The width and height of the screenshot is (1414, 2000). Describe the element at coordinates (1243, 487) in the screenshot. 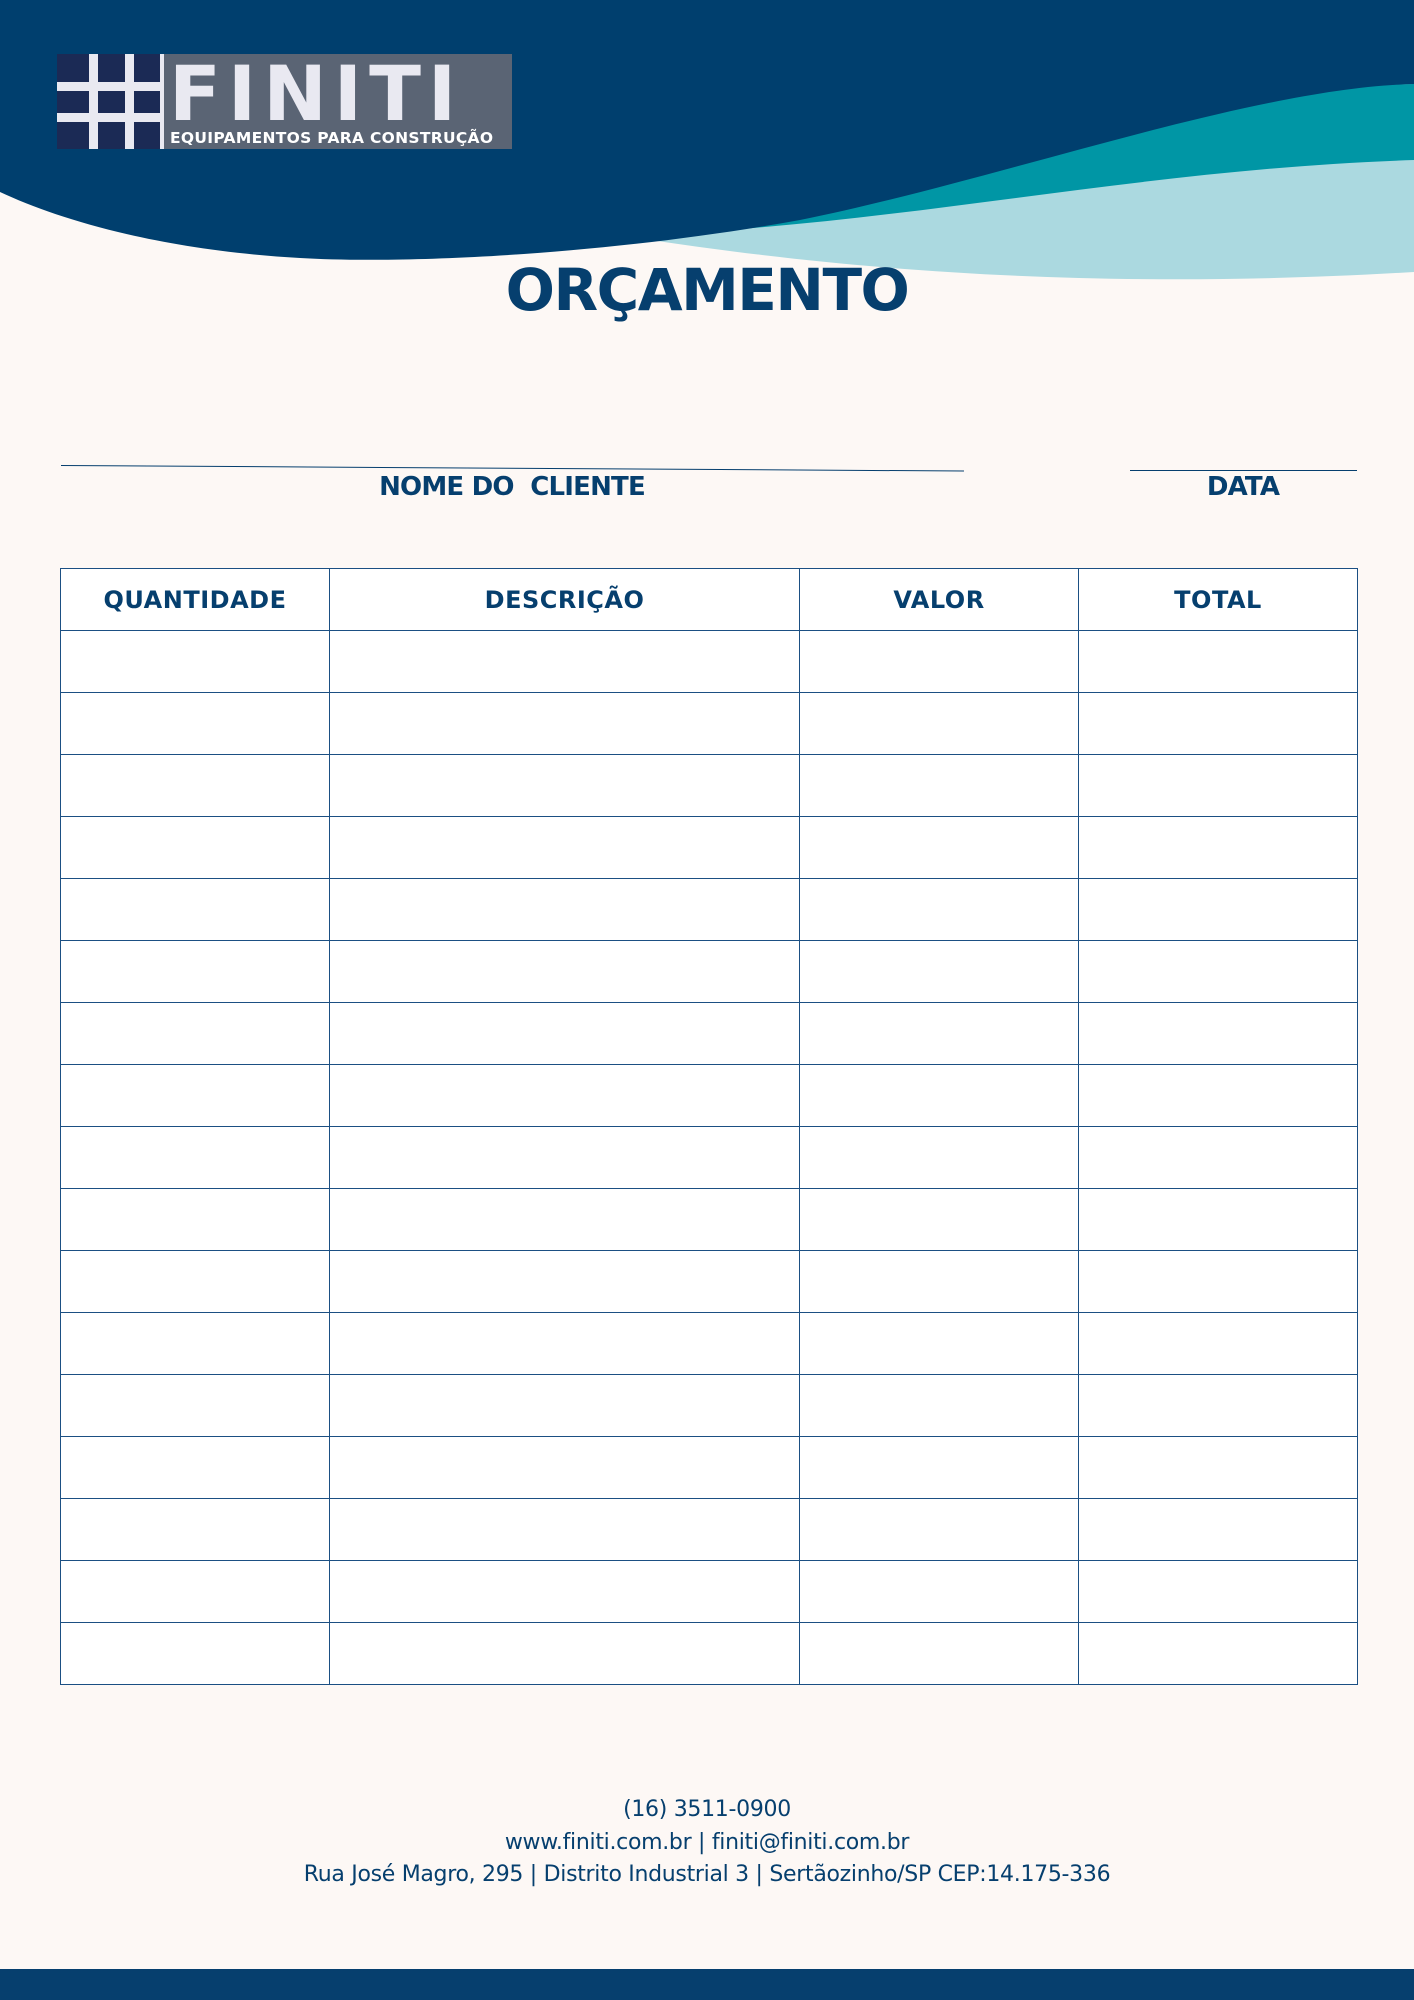

I see `date-label: DATA` at that location.